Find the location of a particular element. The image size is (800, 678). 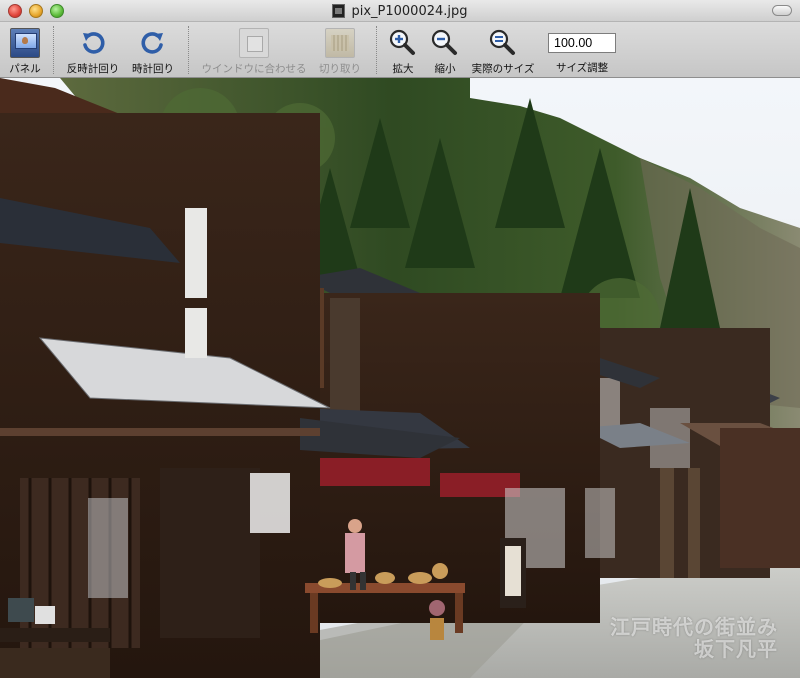

zoom-in-label: 拡大 is located at coordinates (403, 69).